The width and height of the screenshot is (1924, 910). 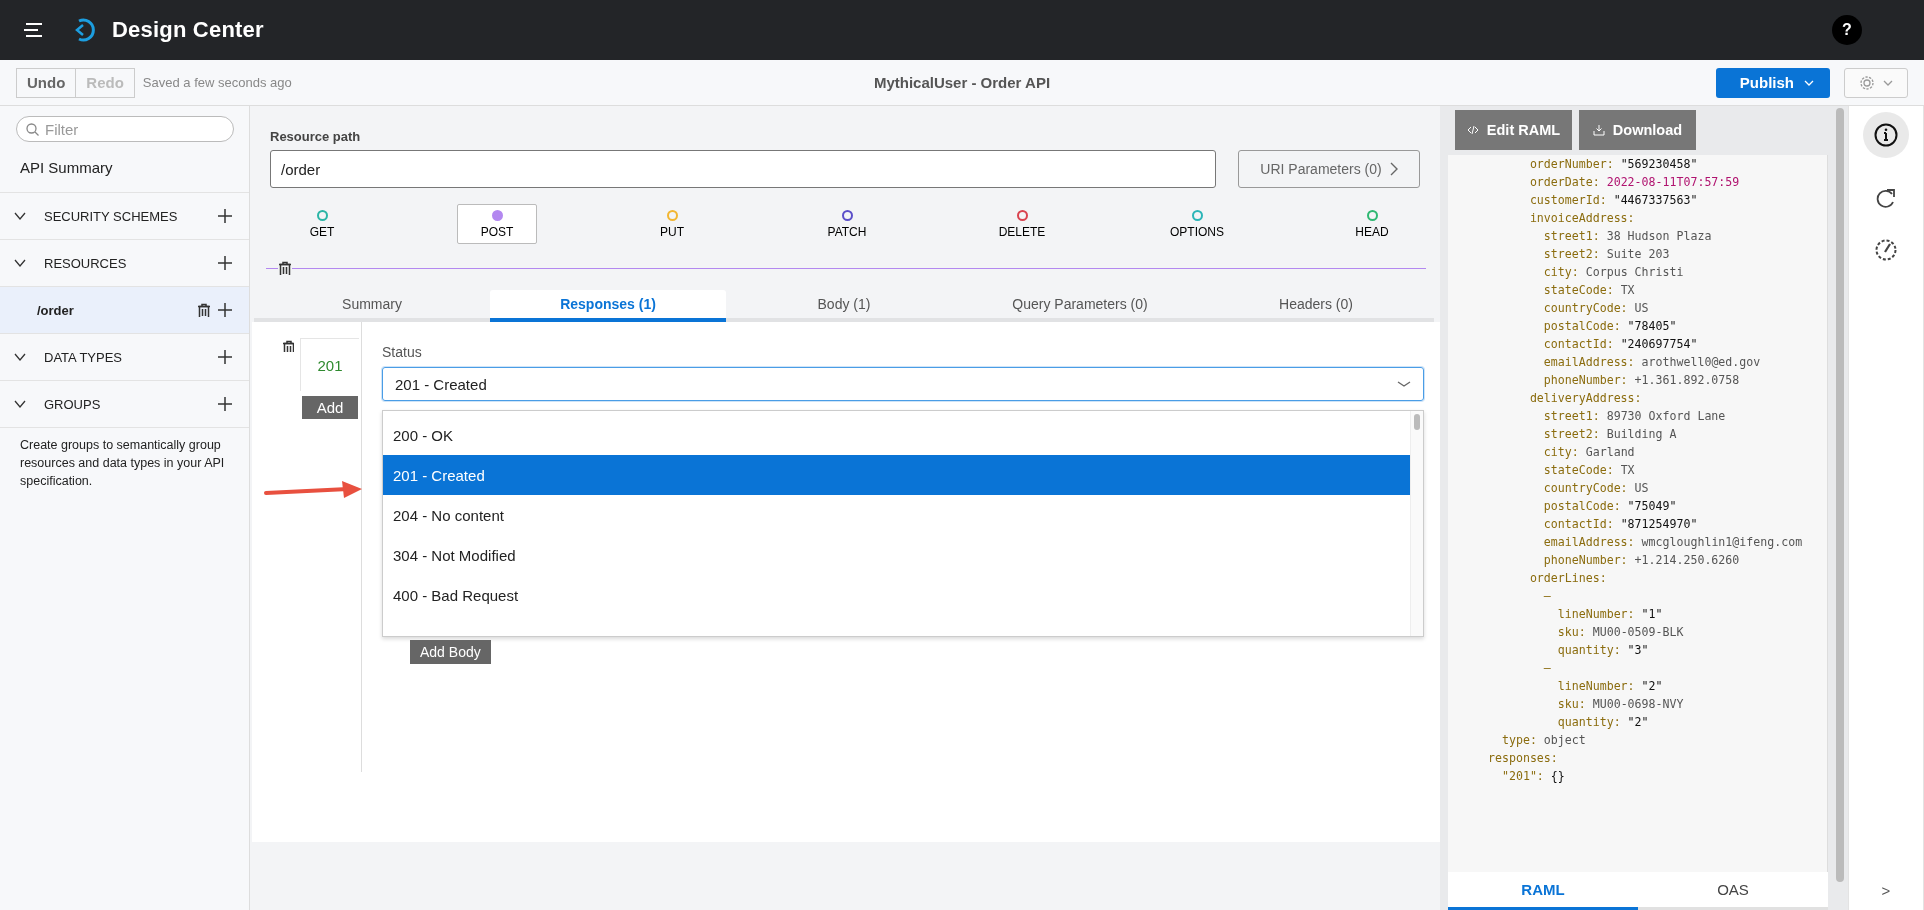 What do you see at coordinates (1620, 524) in the screenshot?
I see `code-line: contactId: "871254970"` at bounding box center [1620, 524].